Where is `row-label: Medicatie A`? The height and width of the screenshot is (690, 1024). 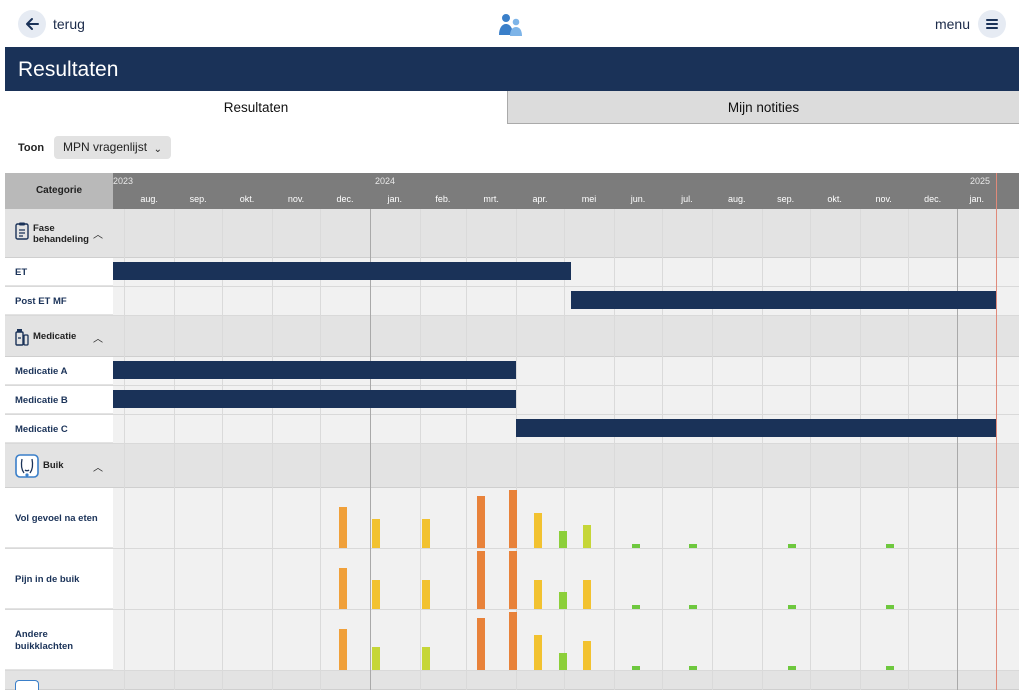 row-label: Medicatie A is located at coordinates (41, 371).